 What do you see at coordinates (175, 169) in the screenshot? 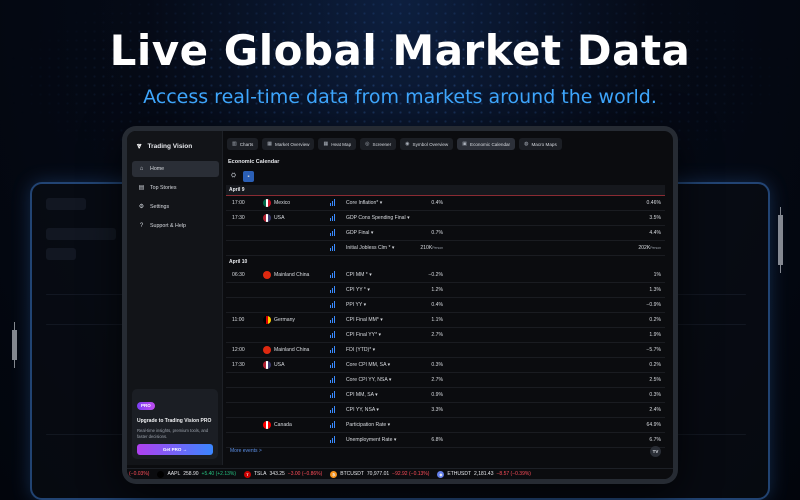
I see `sidebar-item-home: ⌂ Home` at bounding box center [175, 169].